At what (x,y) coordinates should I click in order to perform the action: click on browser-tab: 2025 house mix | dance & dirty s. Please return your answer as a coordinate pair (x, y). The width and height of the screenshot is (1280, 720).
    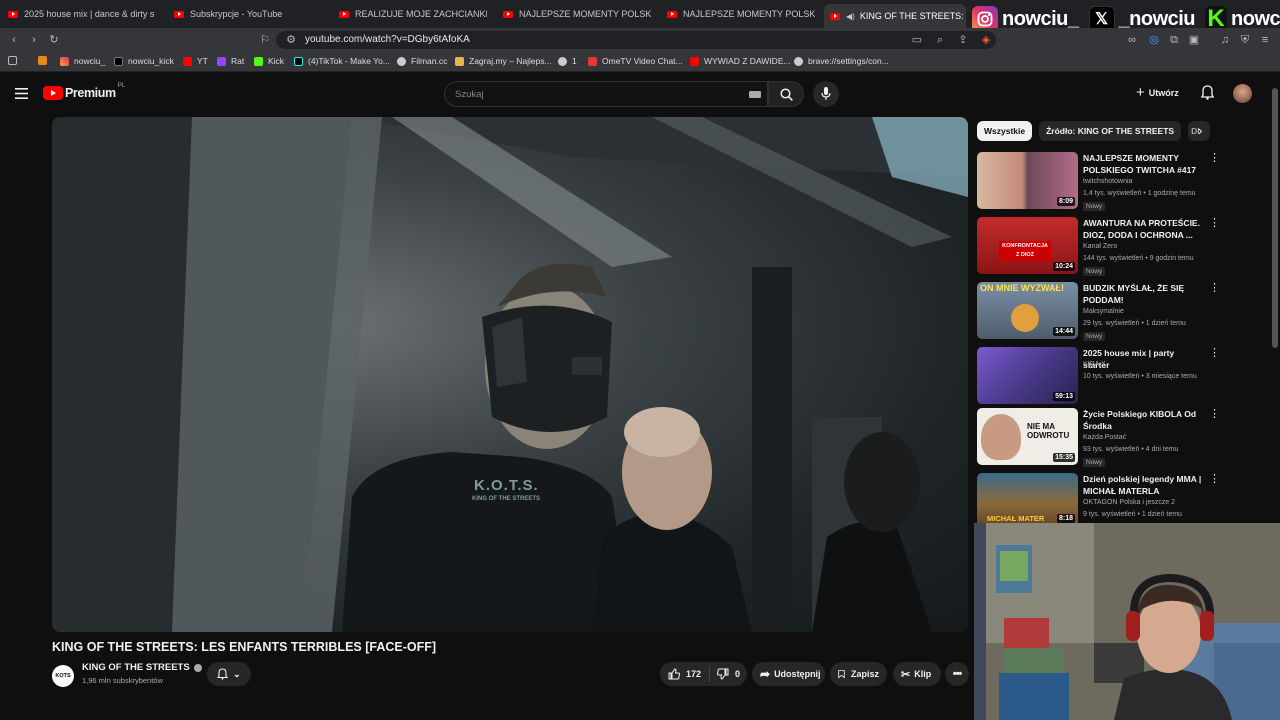
    Looking at the image, I should click on (82, 14).